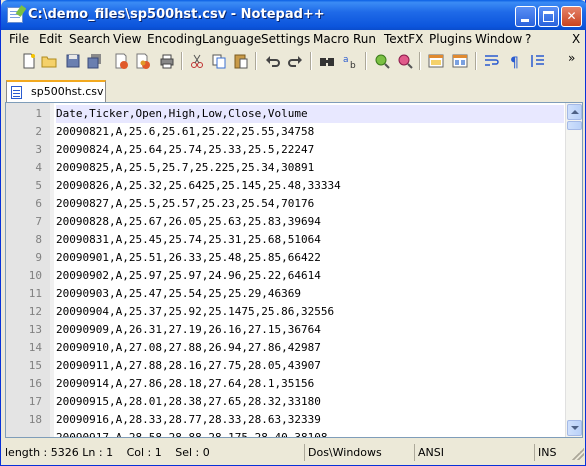 The width and height of the screenshot is (586, 466). What do you see at coordinates (49, 61) in the screenshot?
I see `open-file-icon` at bounding box center [49, 61].